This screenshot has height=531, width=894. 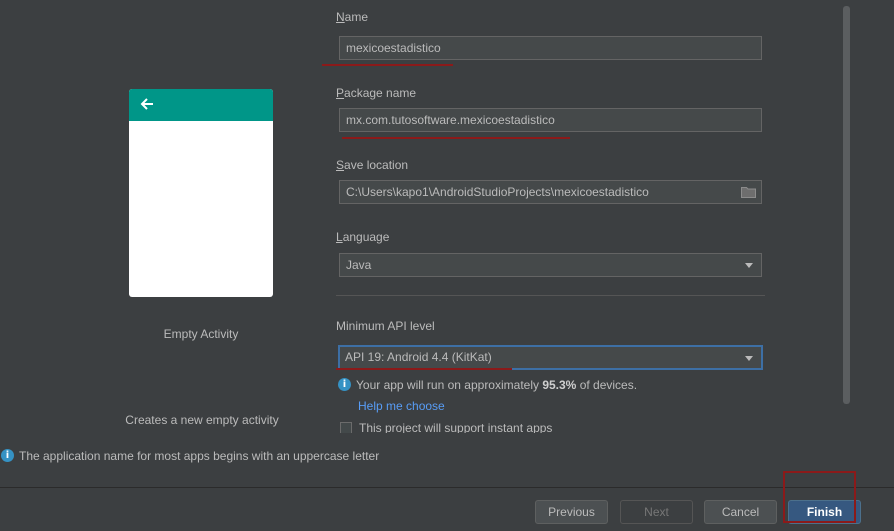 I want to click on package-name-label: Package name, so click(x=376, y=93).